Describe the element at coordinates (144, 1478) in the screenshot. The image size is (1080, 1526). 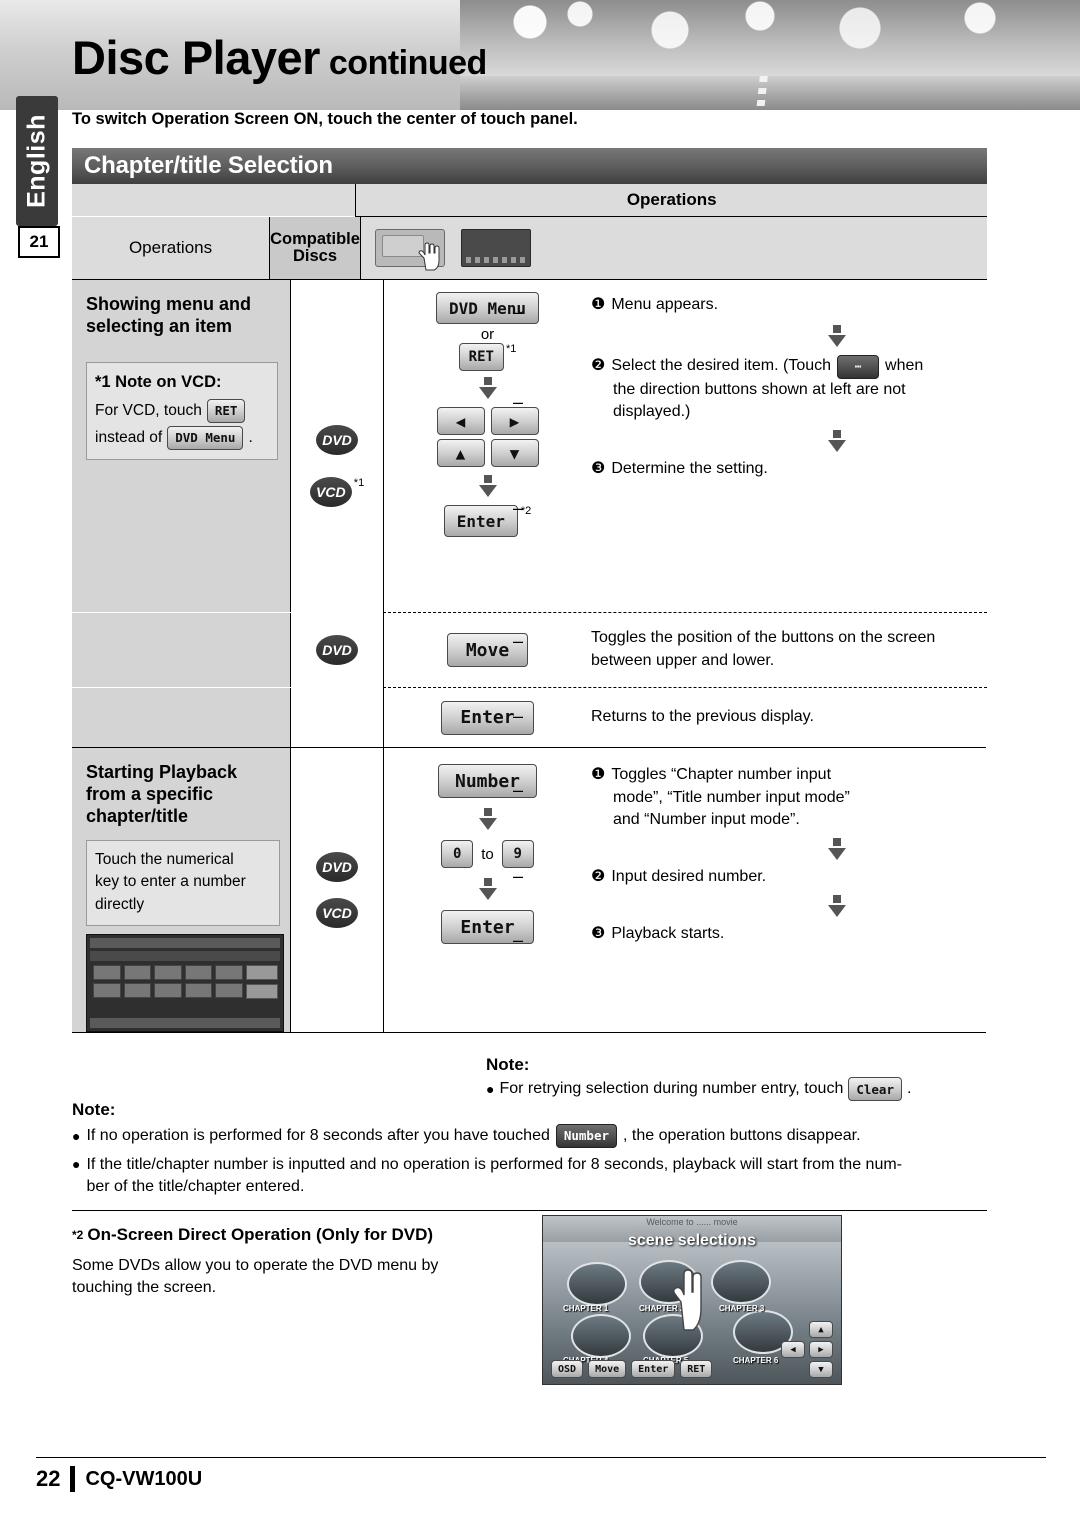
I see `footer-model: CQ-VW100U` at that location.